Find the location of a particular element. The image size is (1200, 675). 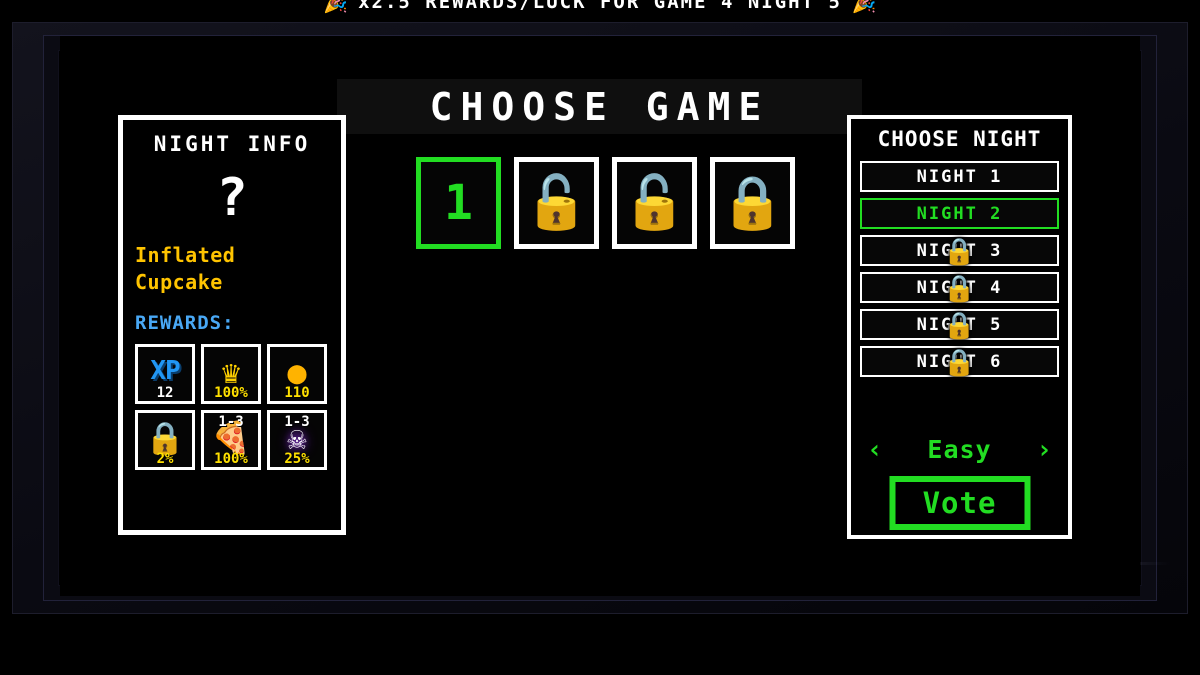

vote-button-label: Vote is located at coordinates (959, 503).